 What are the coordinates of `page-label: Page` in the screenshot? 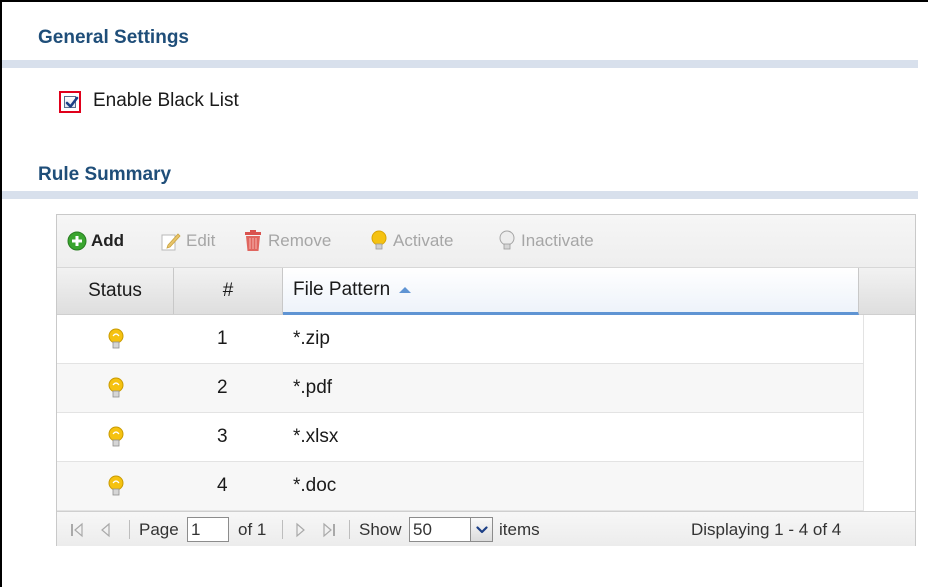 It's located at (159, 529).